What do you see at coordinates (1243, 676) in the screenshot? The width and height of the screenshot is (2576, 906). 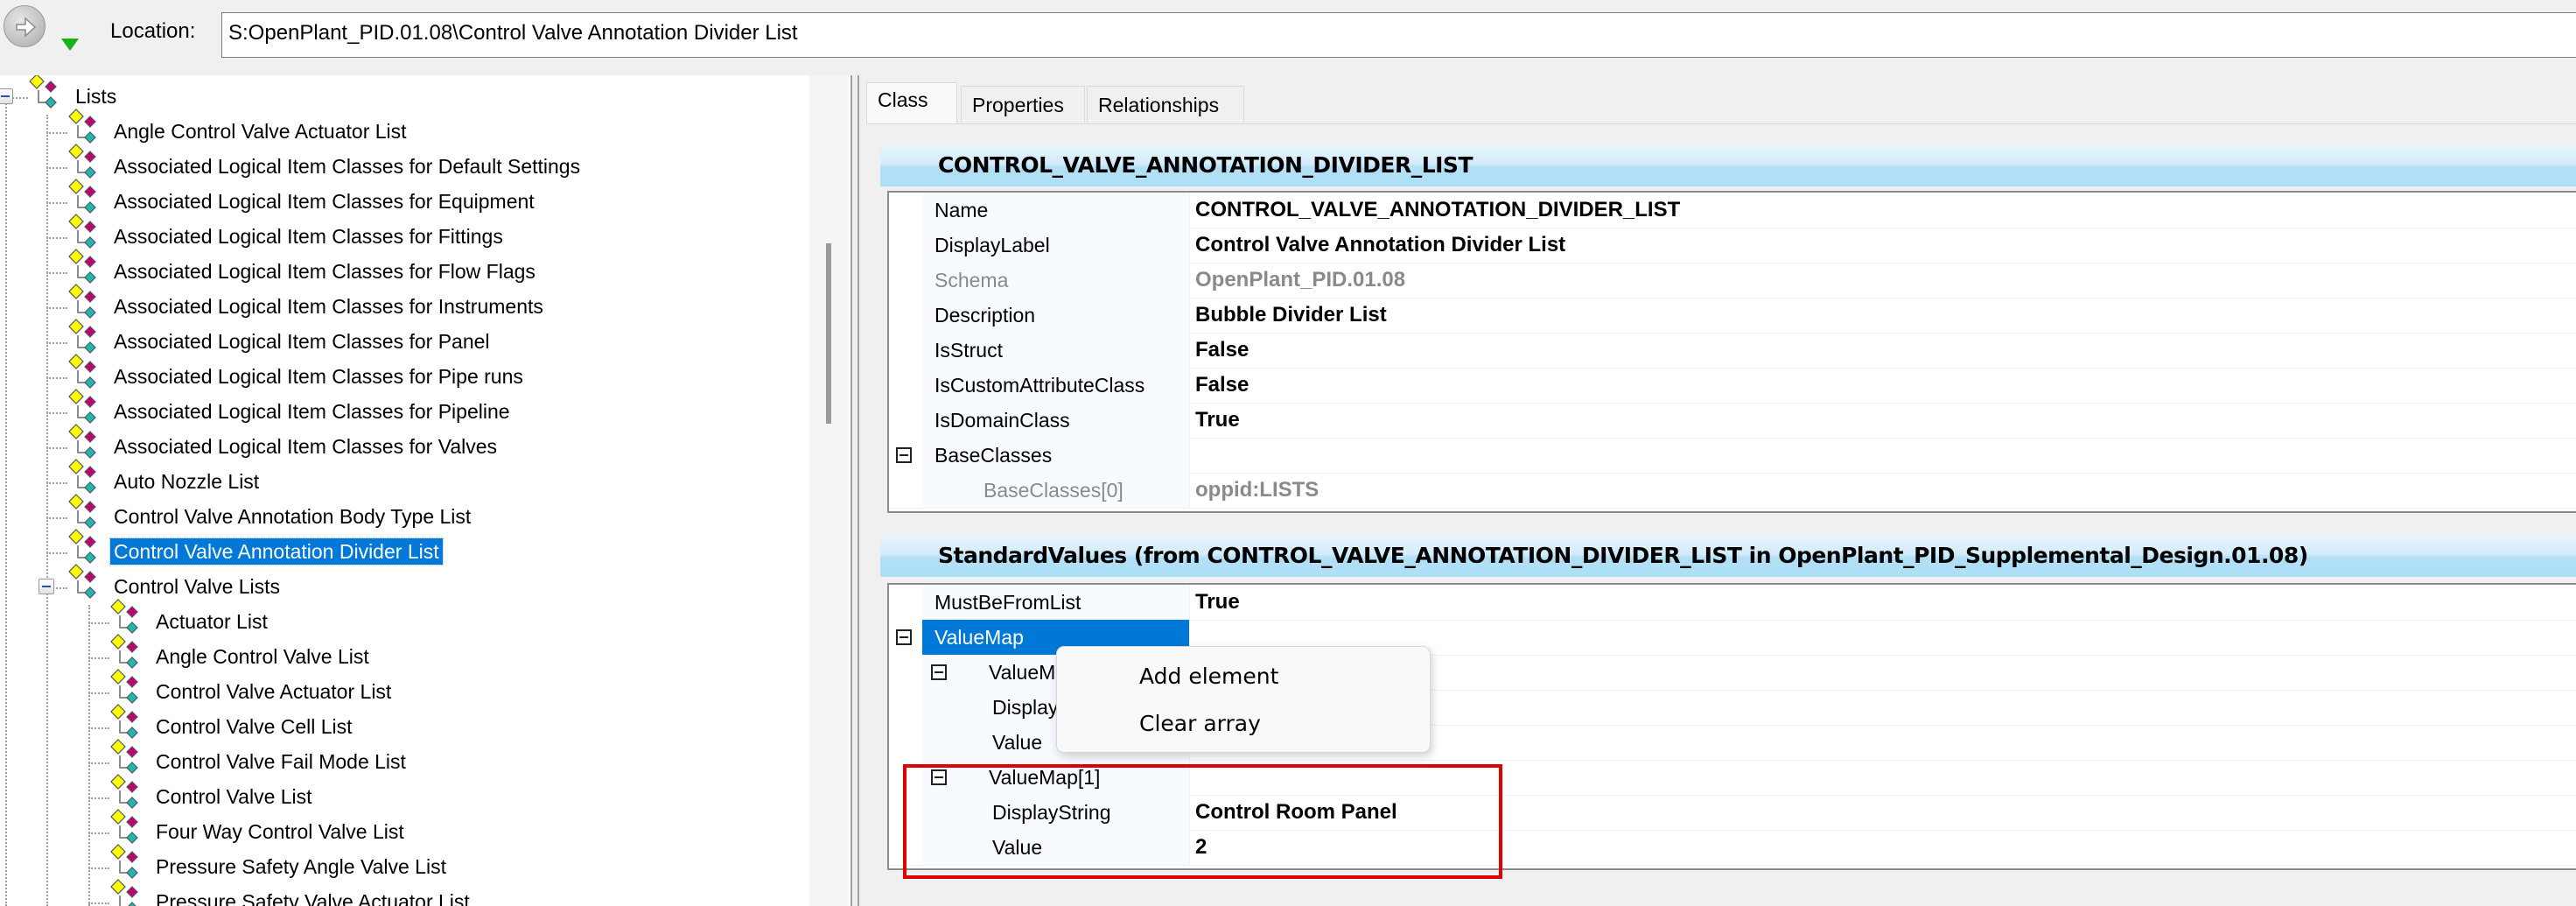 I see `menu-item-add-element: Add element` at bounding box center [1243, 676].